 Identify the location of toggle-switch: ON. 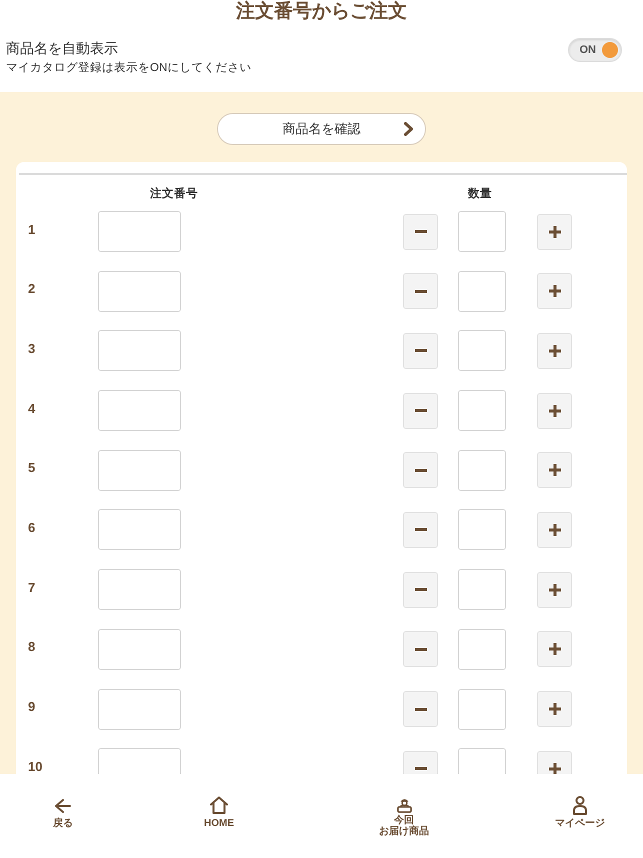
(595, 50).